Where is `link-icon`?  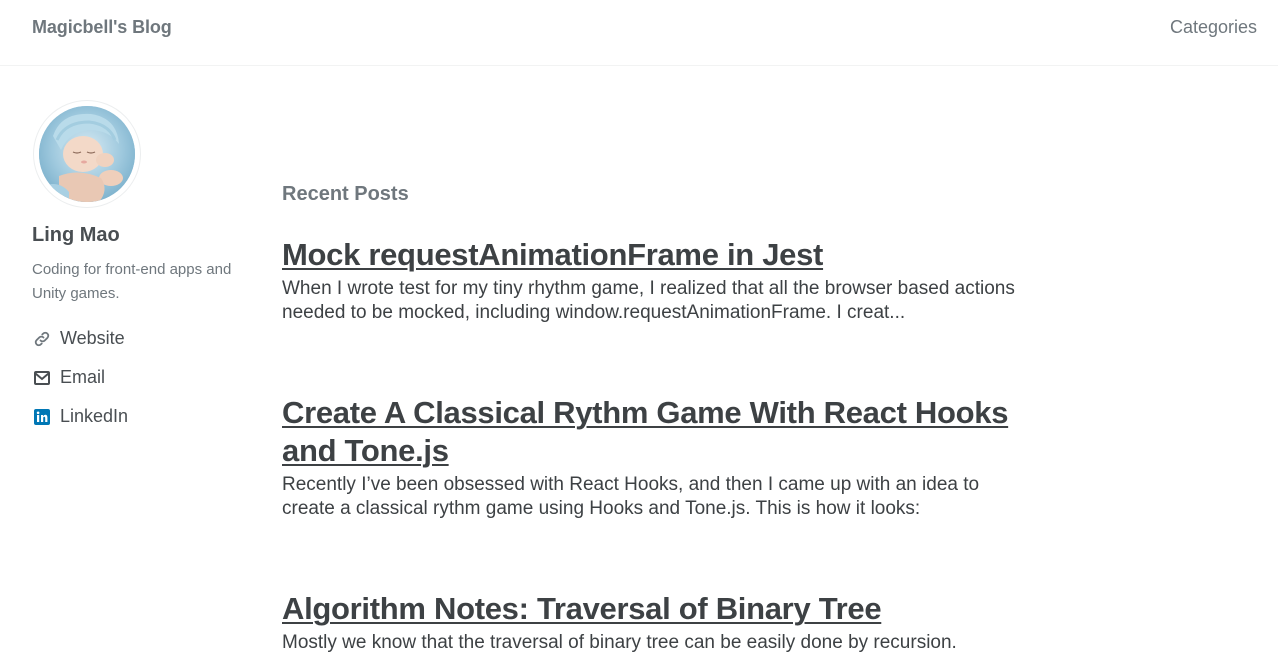 link-icon is located at coordinates (42, 339).